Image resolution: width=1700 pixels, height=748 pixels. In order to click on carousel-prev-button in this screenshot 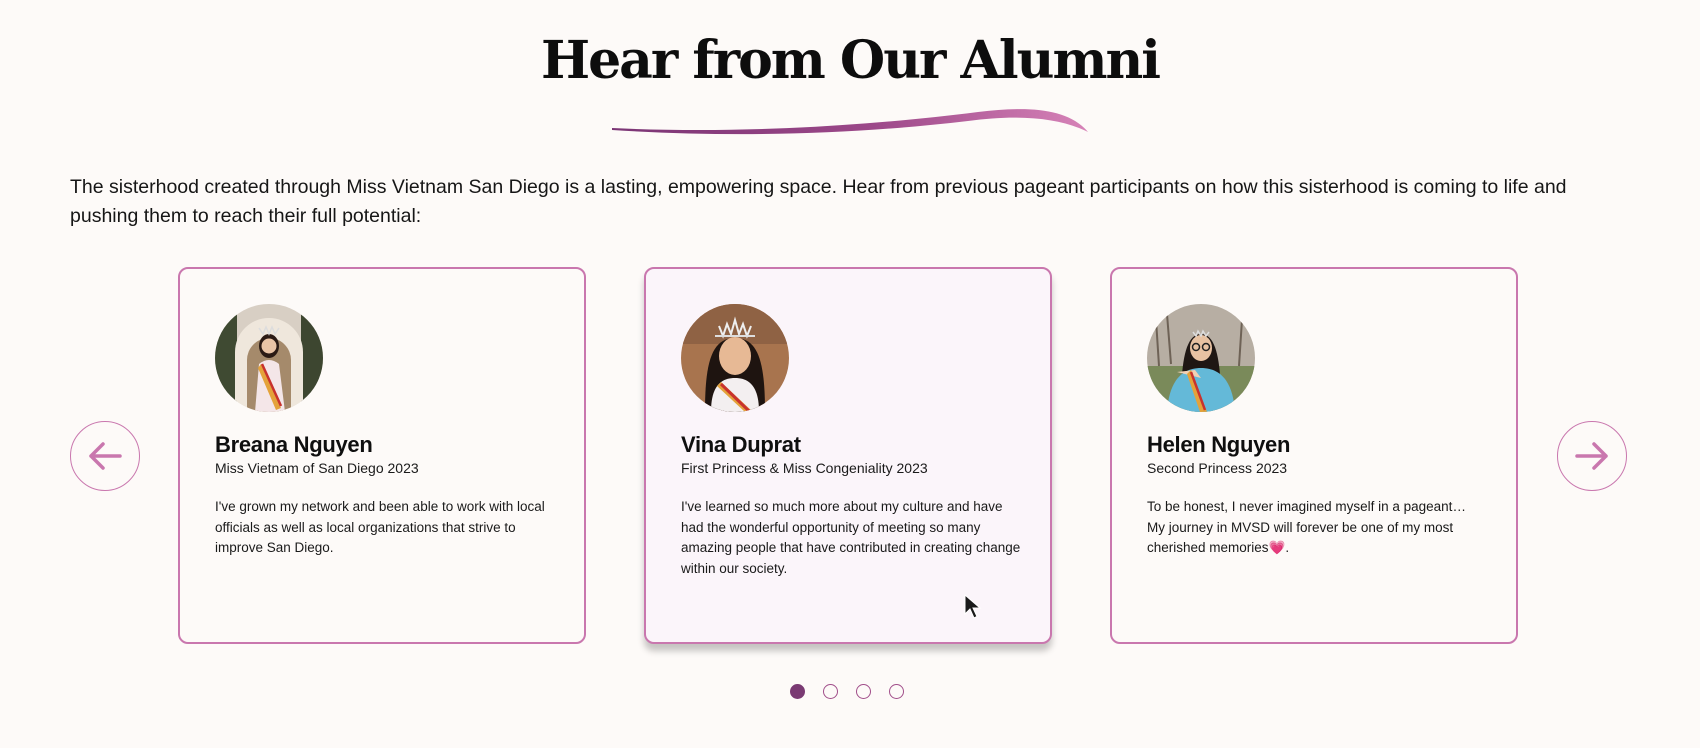, I will do `click(105, 456)`.